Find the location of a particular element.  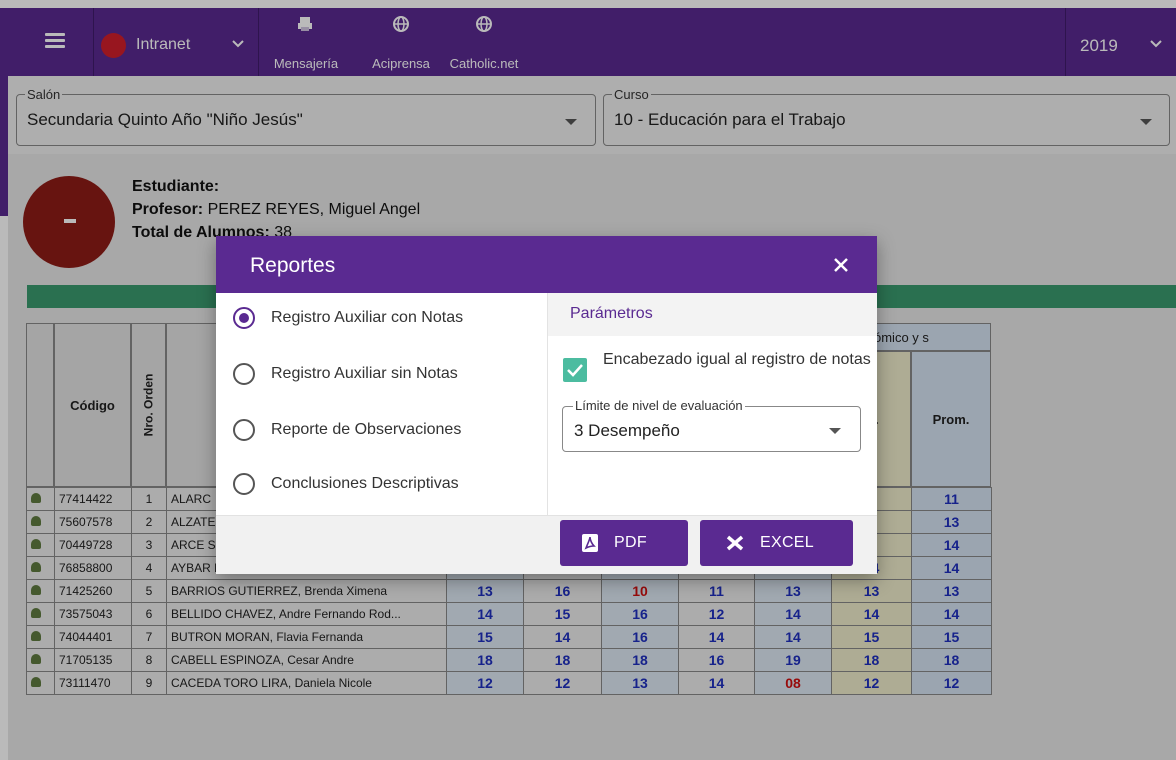

dialog-title: Reportes is located at coordinates (293, 265).